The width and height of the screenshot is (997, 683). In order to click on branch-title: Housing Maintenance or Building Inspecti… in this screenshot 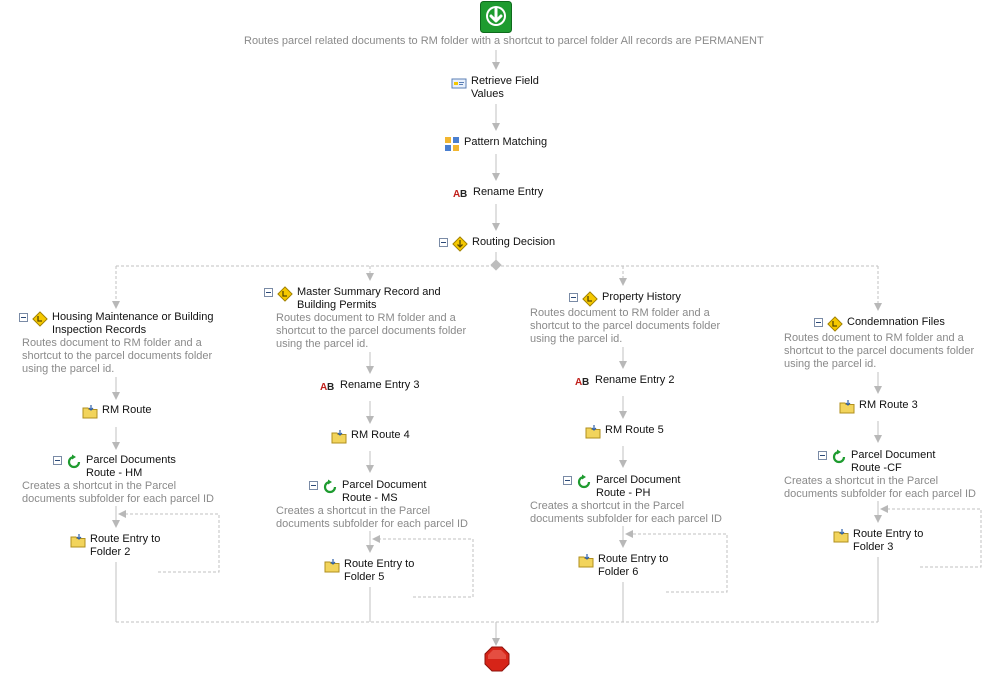, I will do `click(133, 323)`.